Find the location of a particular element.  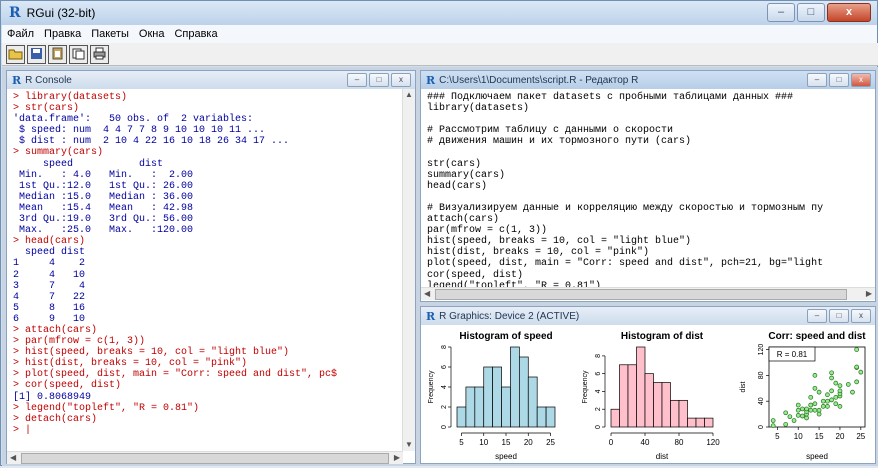

y-axis-label: Frequency is located at coordinates (585, 387).